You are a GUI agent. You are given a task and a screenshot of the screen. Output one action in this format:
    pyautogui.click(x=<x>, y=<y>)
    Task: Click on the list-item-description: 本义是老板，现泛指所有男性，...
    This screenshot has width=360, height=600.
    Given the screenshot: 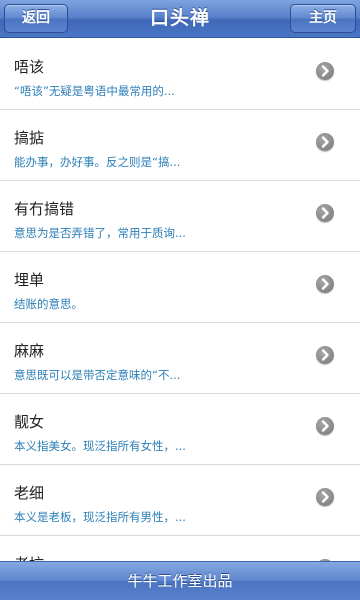 What is the action you would take?
    pyautogui.click(x=100, y=517)
    